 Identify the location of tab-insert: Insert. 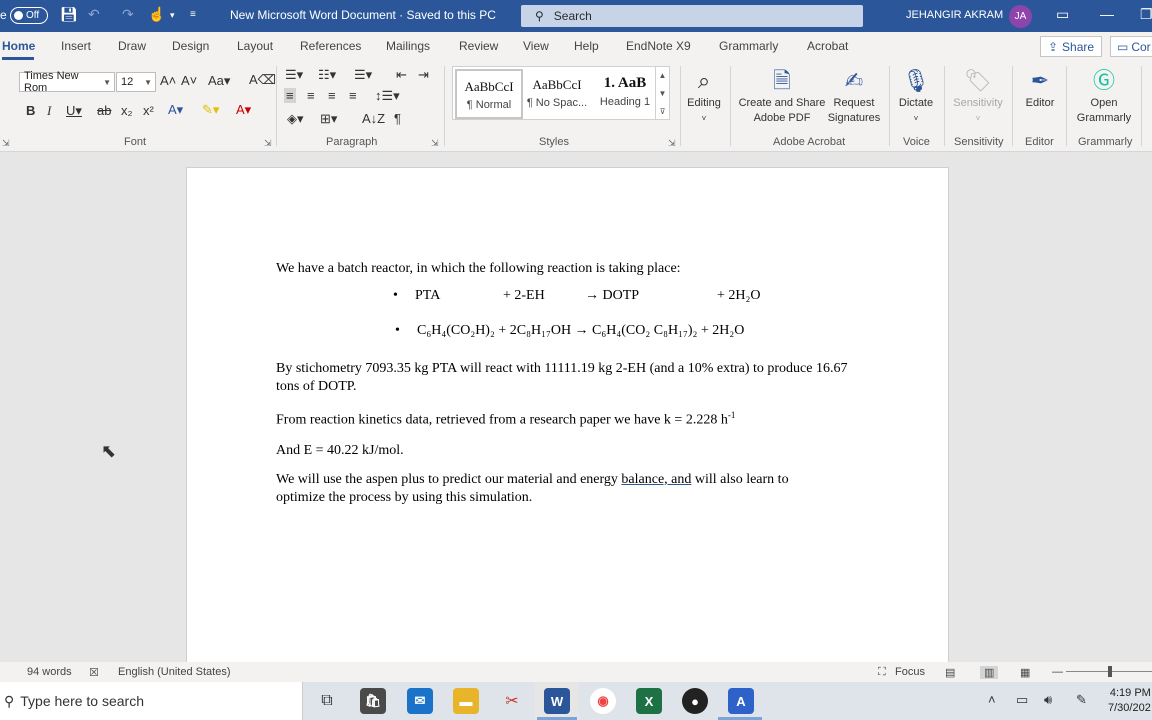
(76, 46).